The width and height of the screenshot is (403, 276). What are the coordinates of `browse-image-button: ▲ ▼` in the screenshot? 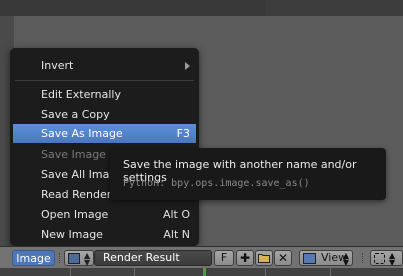 It's located at (79, 258).